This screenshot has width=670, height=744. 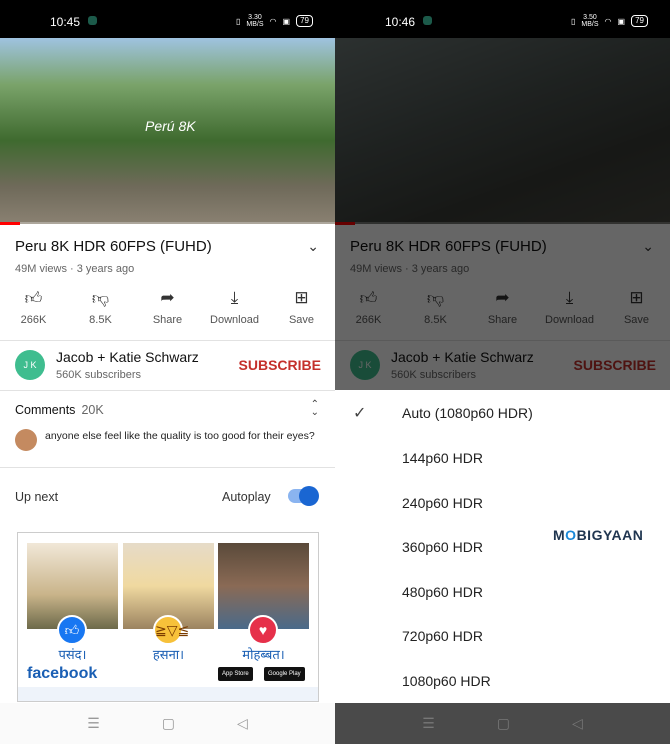 I want to click on save-button: ⊞ Save, so click(x=301, y=307).